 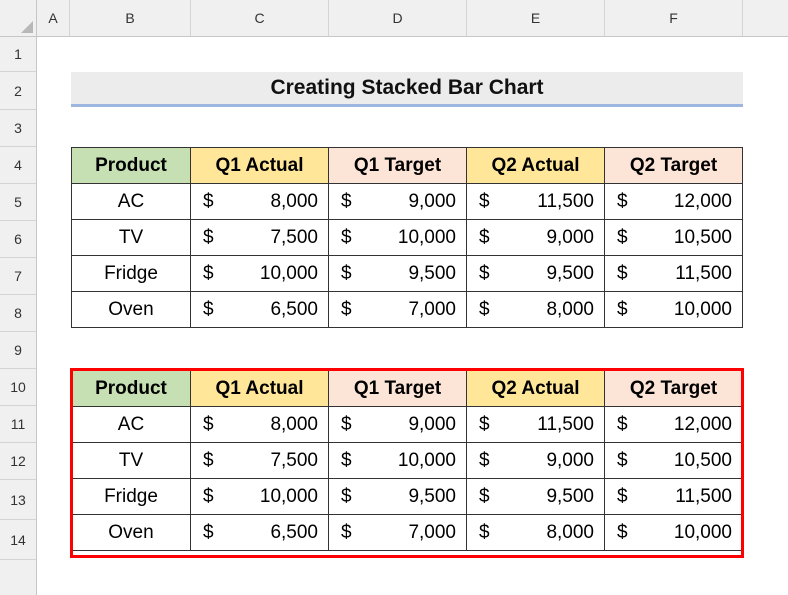 I want to click on row-header-10: 10, so click(x=18, y=387).